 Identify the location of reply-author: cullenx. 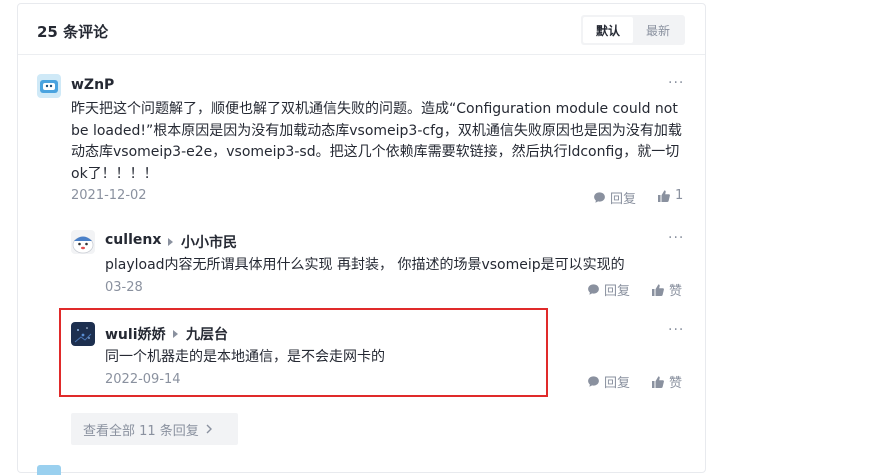
(133, 240).